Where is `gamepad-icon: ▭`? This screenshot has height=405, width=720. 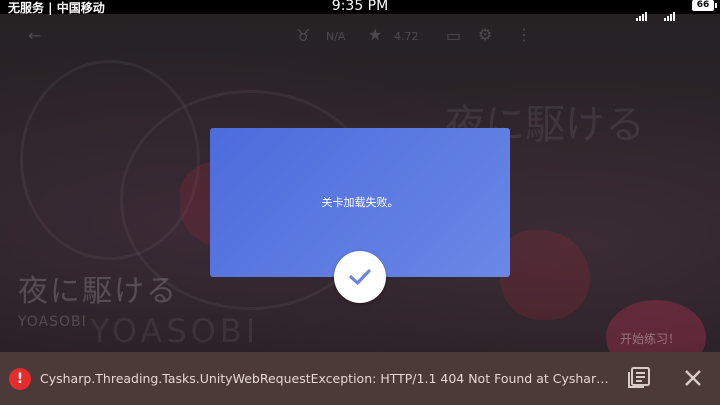 gamepad-icon: ▭ is located at coordinates (454, 35).